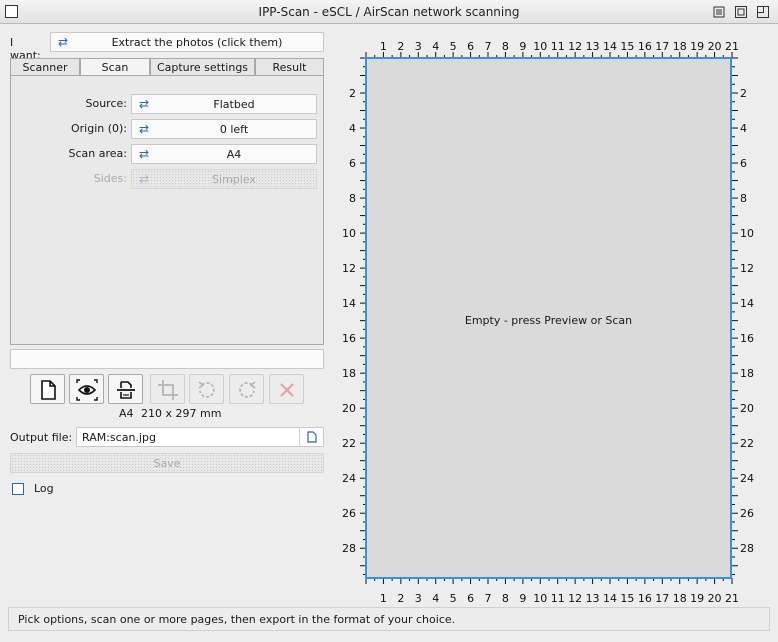  What do you see at coordinates (349, 548) in the screenshot?
I see `ruler-label-left: 28` at bounding box center [349, 548].